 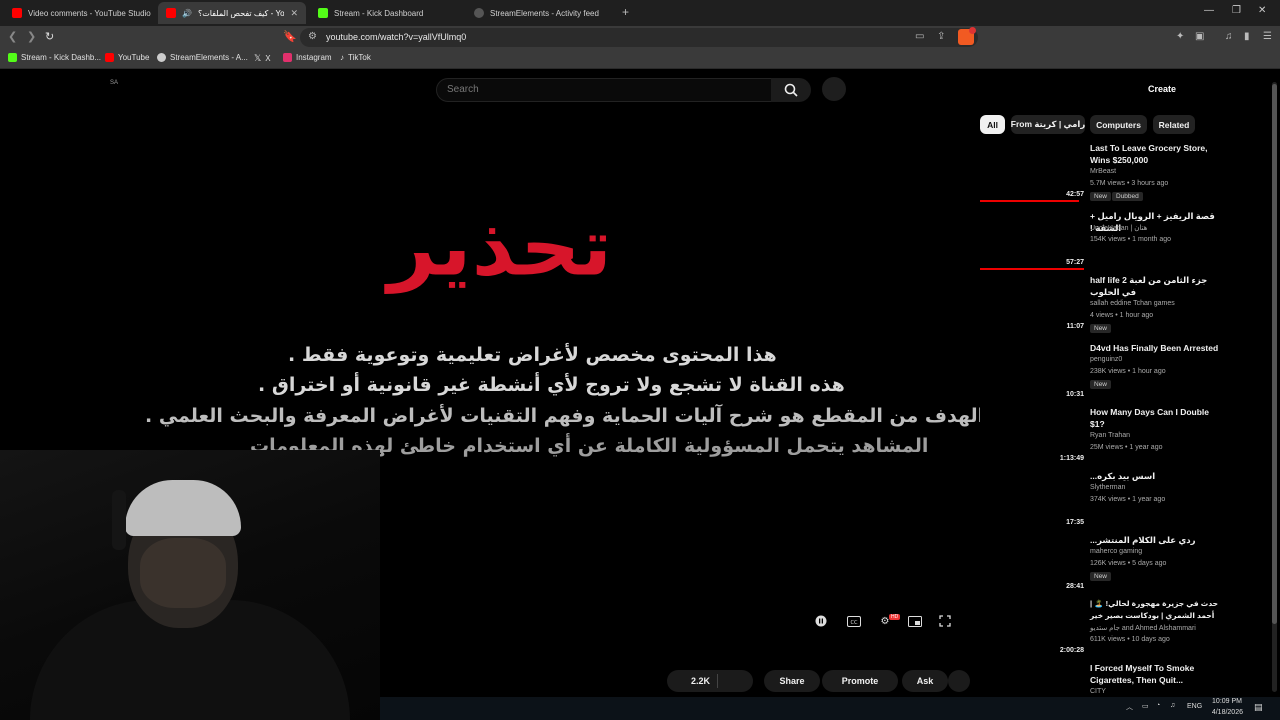 What do you see at coordinates (49, 36) in the screenshot?
I see `reload-icon: ↻` at bounding box center [49, 36].